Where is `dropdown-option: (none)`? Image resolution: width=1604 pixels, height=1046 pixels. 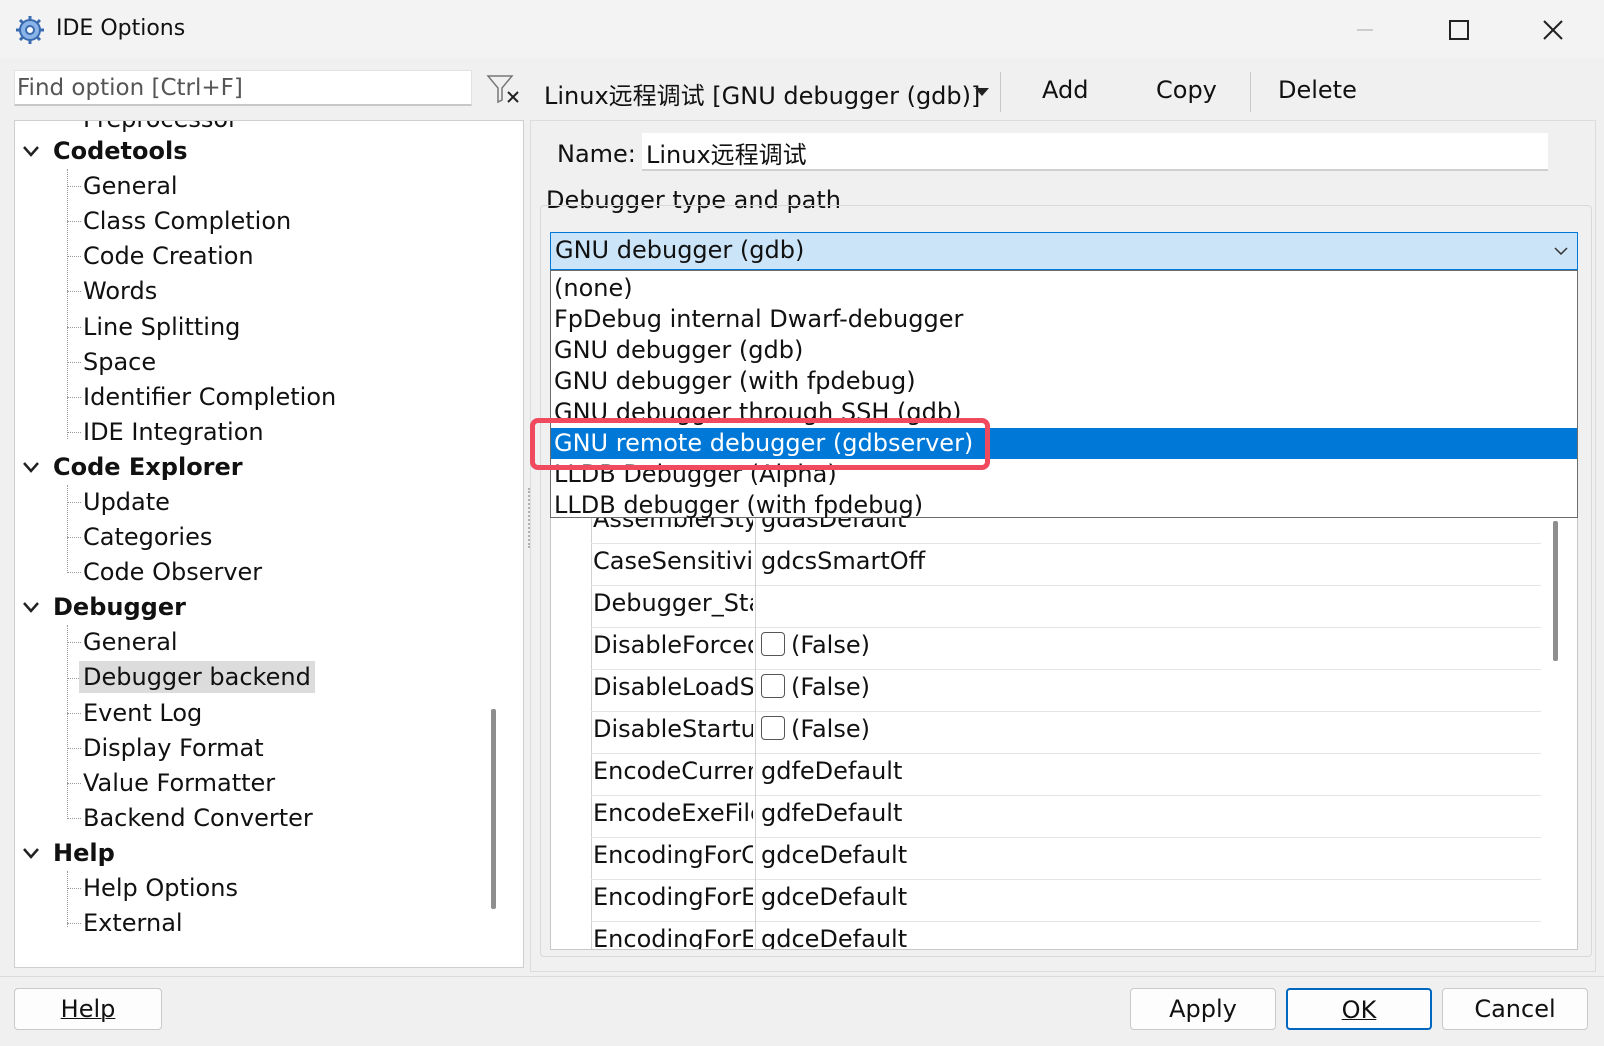 dropdown-option: (none) is located at coordinates (1064, 288).